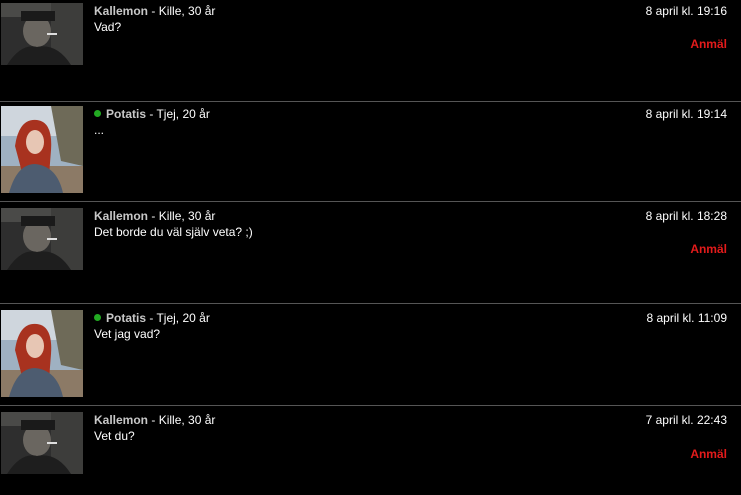  What do you see at coordinates (686, 11) in the screenshot?
I see `message-timestamp: 8 april kl. 19:16` at bounding box center [686, 11].